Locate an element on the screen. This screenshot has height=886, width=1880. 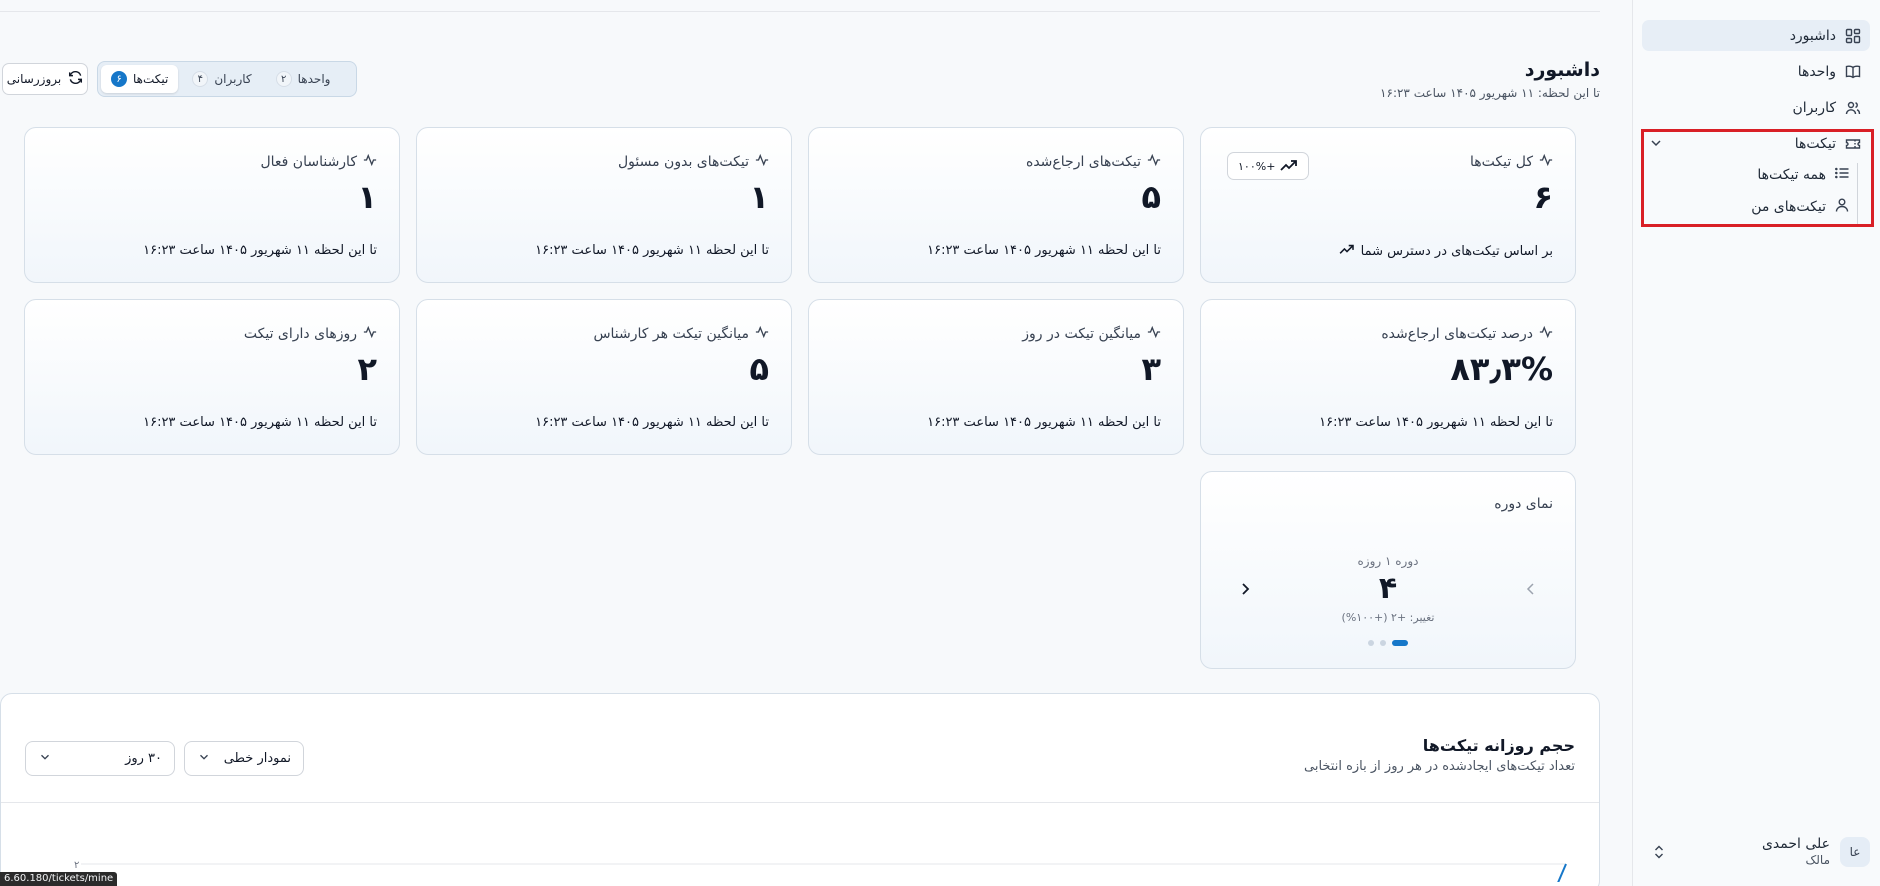
user-name: علی احمدی is located at coordinates (1795, 844).